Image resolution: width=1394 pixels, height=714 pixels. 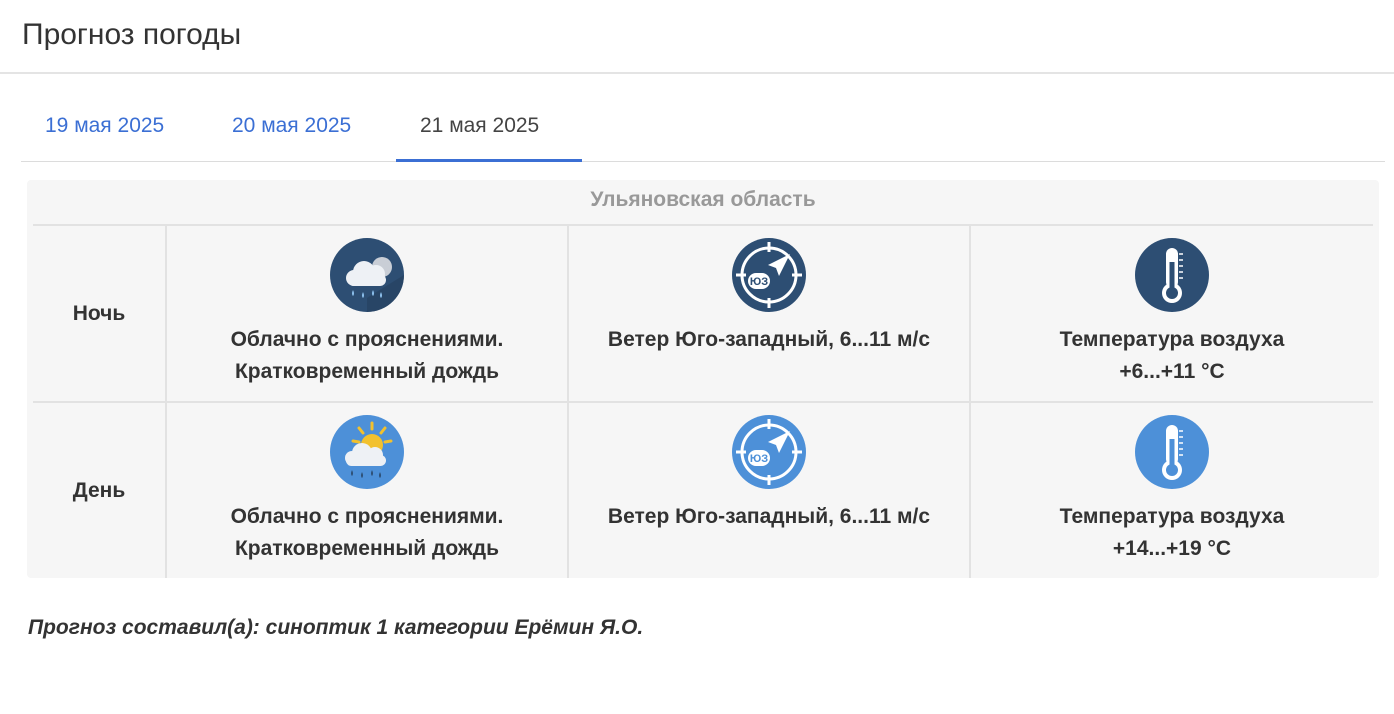 What do you see at coordinates (697, 37) in the screenshot?
I see `page-header: Прогноз погоды` at bounding box center [697, 37].